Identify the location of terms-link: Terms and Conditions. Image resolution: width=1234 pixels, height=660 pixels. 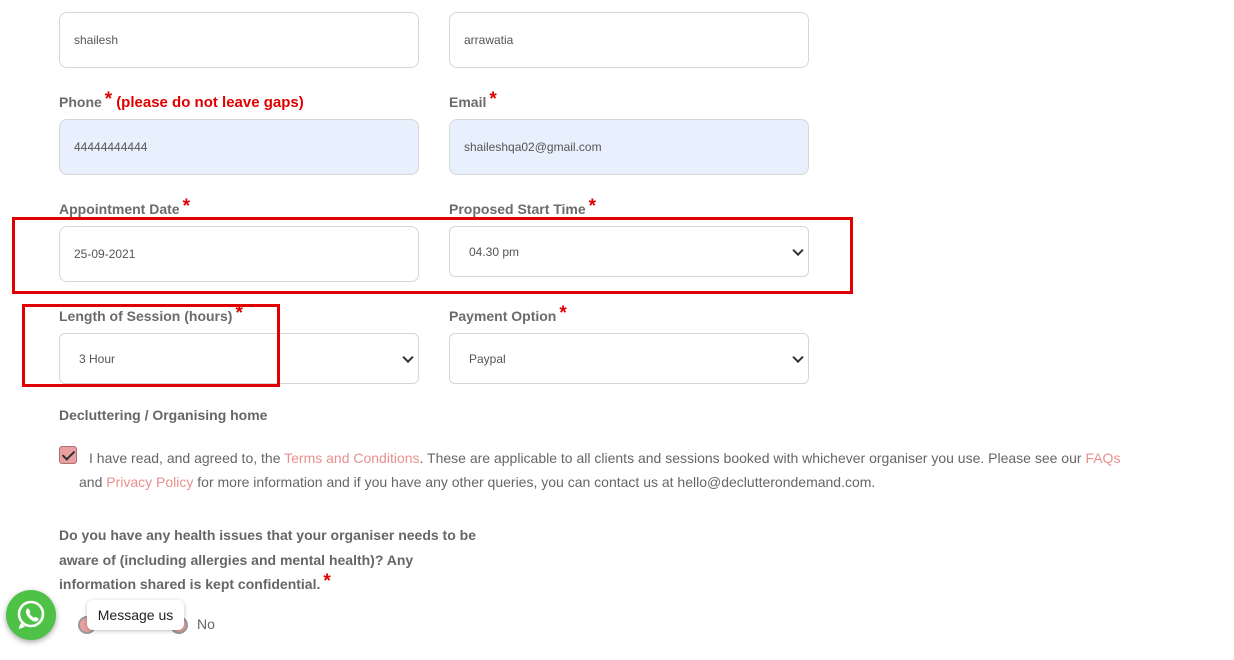
(351, 458).